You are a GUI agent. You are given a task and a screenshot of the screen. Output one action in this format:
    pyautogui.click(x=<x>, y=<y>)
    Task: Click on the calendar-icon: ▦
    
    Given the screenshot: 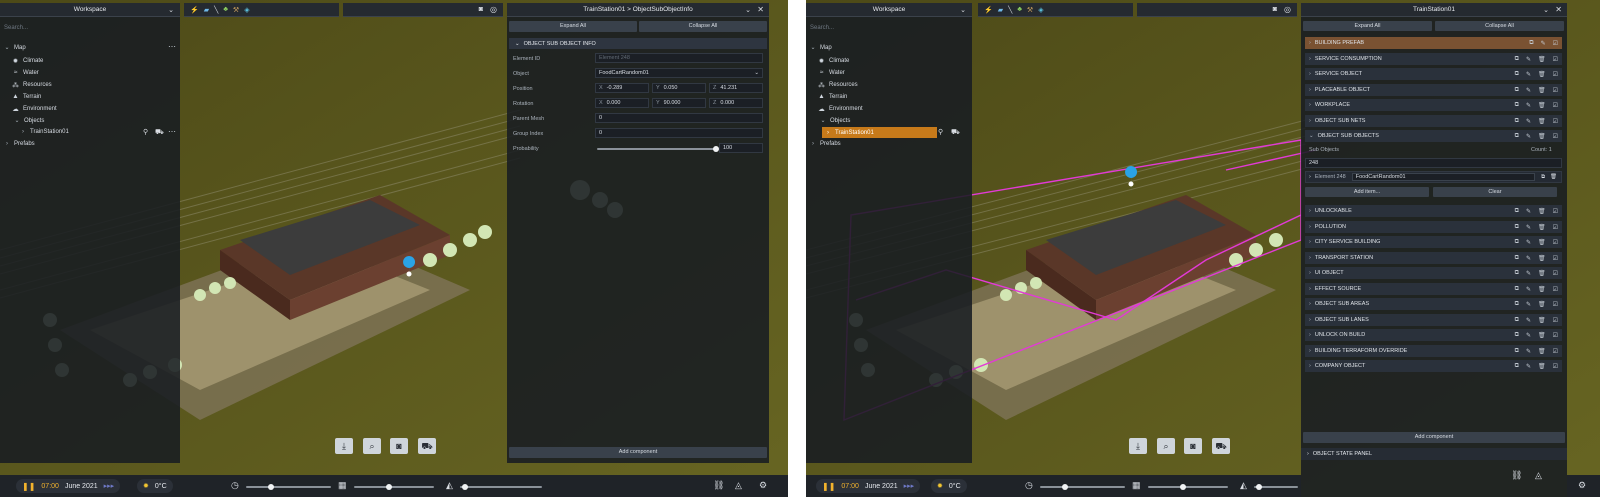 What is the action you would take?
    pyautogui.click(x=342, y=485)
    